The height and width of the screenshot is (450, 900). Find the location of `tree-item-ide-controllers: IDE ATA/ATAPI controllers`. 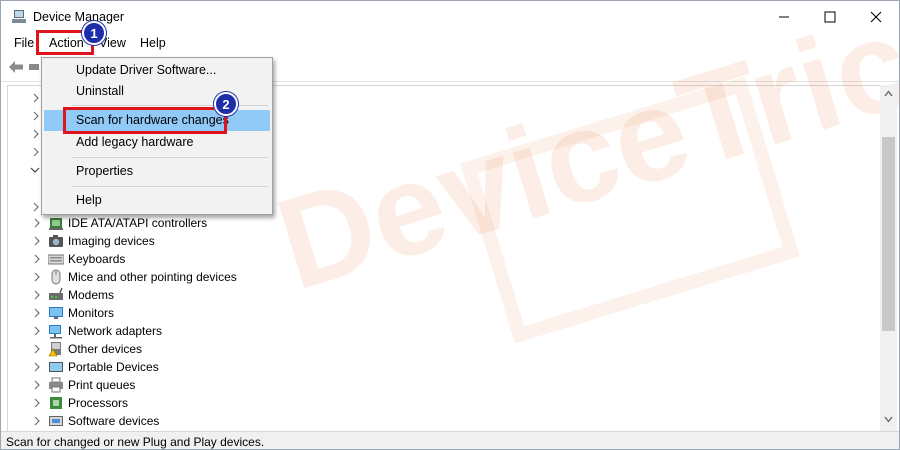

tree-item-ide-controllers: IDE ATA/ATAPI controllers is located at coordinates (308, 223).